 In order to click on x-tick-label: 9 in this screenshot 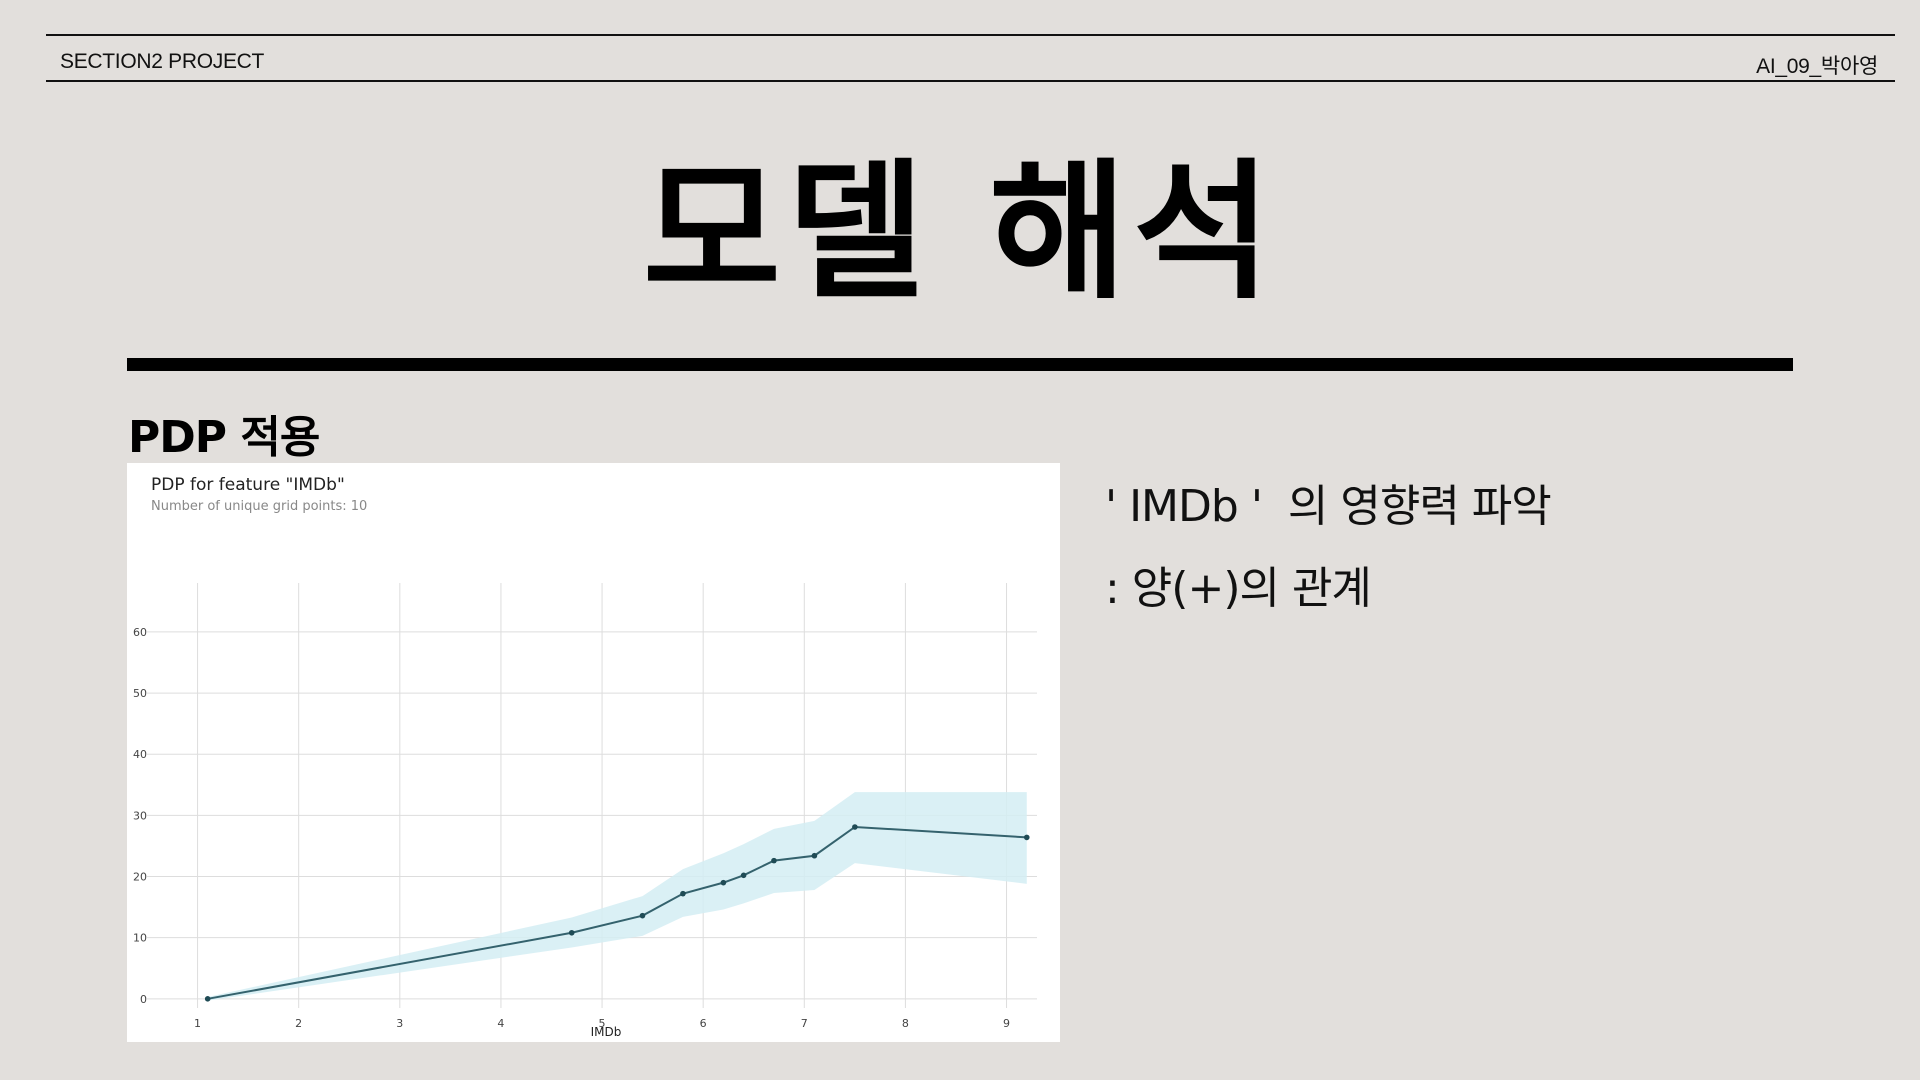, I will do `click(1006, 1023)`.